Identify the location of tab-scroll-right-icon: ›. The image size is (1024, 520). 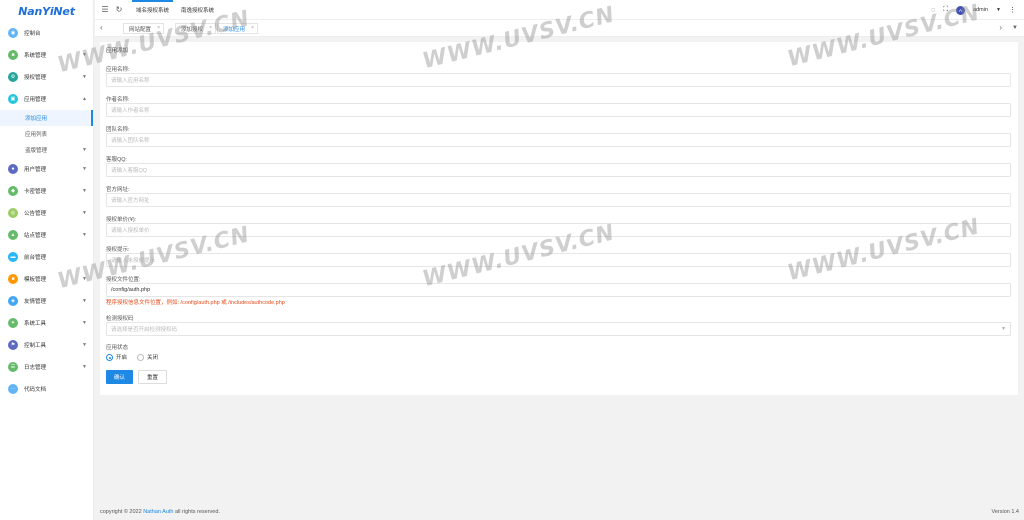
(1000, 27).